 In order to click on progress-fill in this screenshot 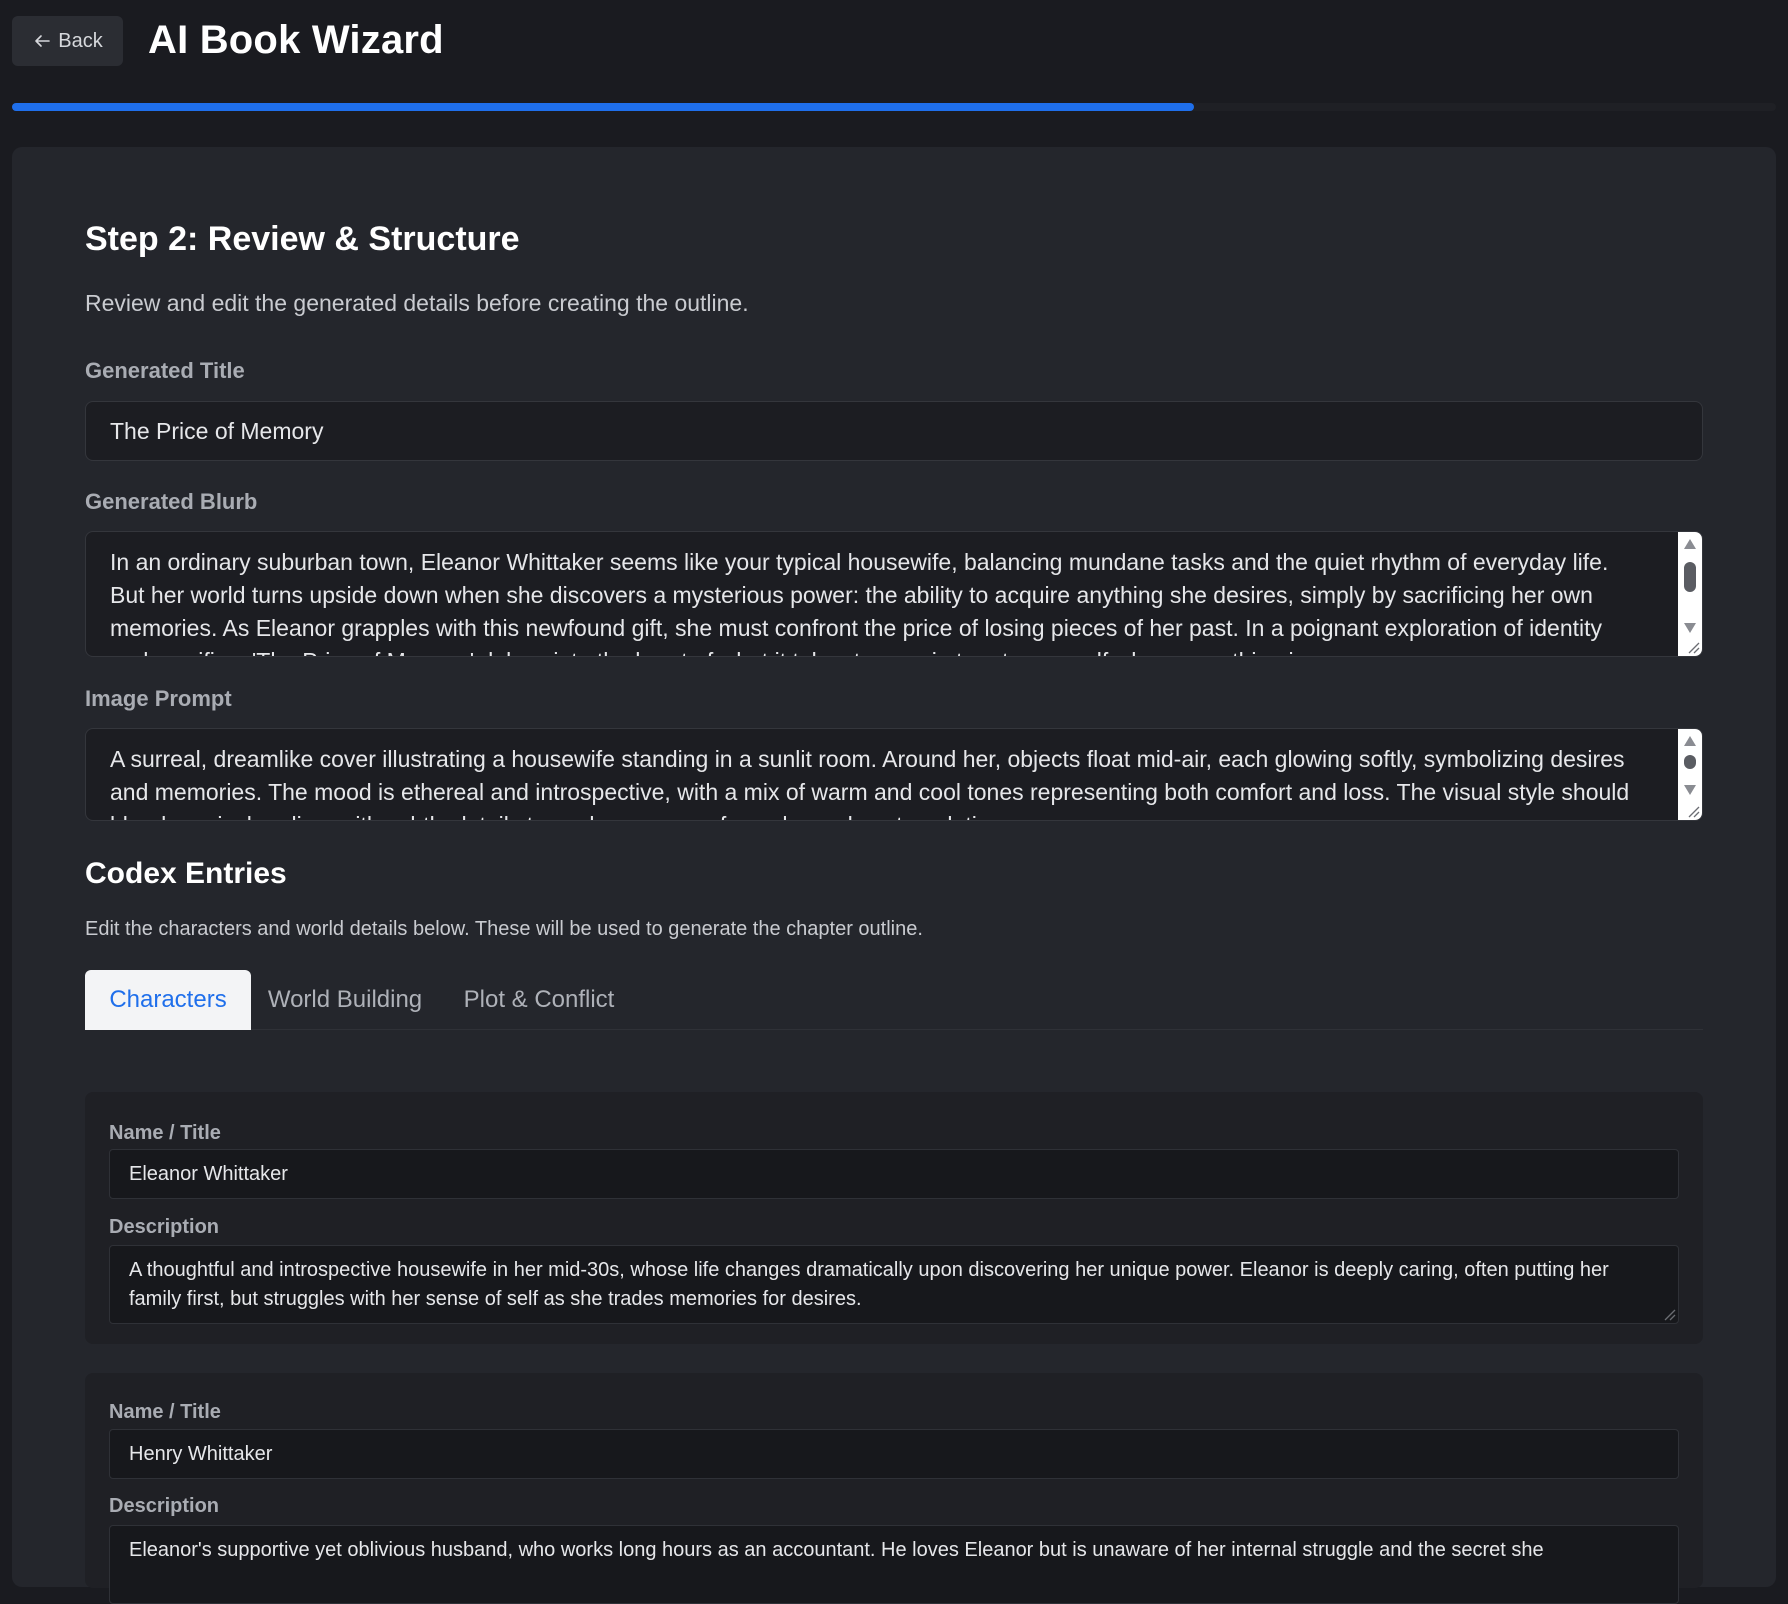, I will do `click(603, 107)`.